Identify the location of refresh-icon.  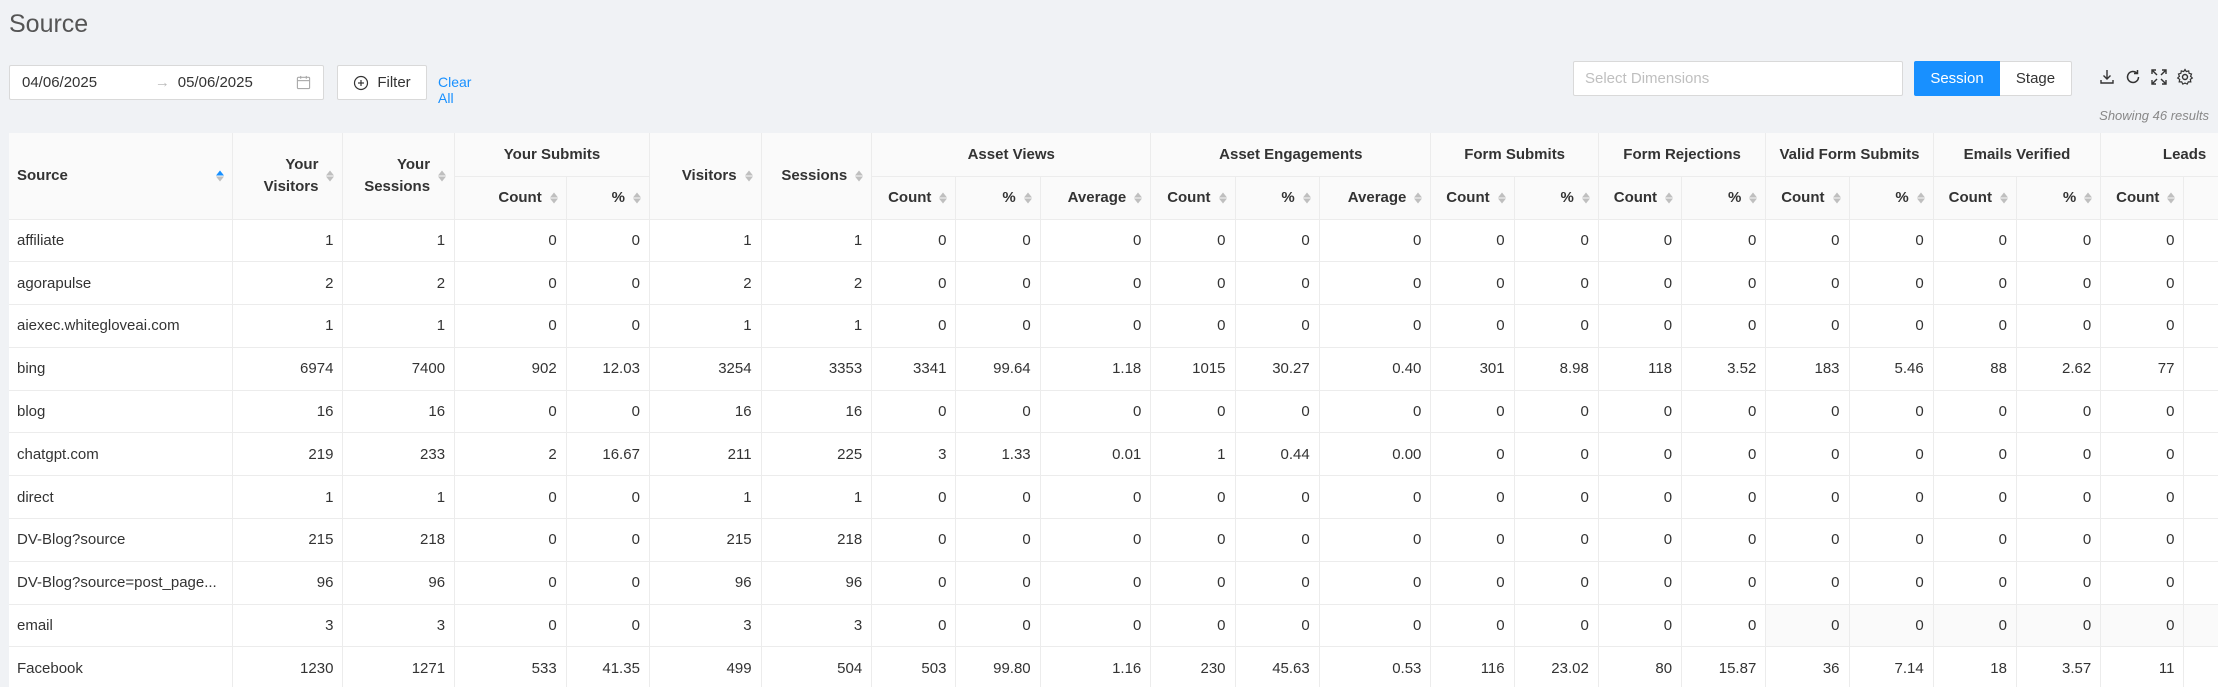
(2133, 77).